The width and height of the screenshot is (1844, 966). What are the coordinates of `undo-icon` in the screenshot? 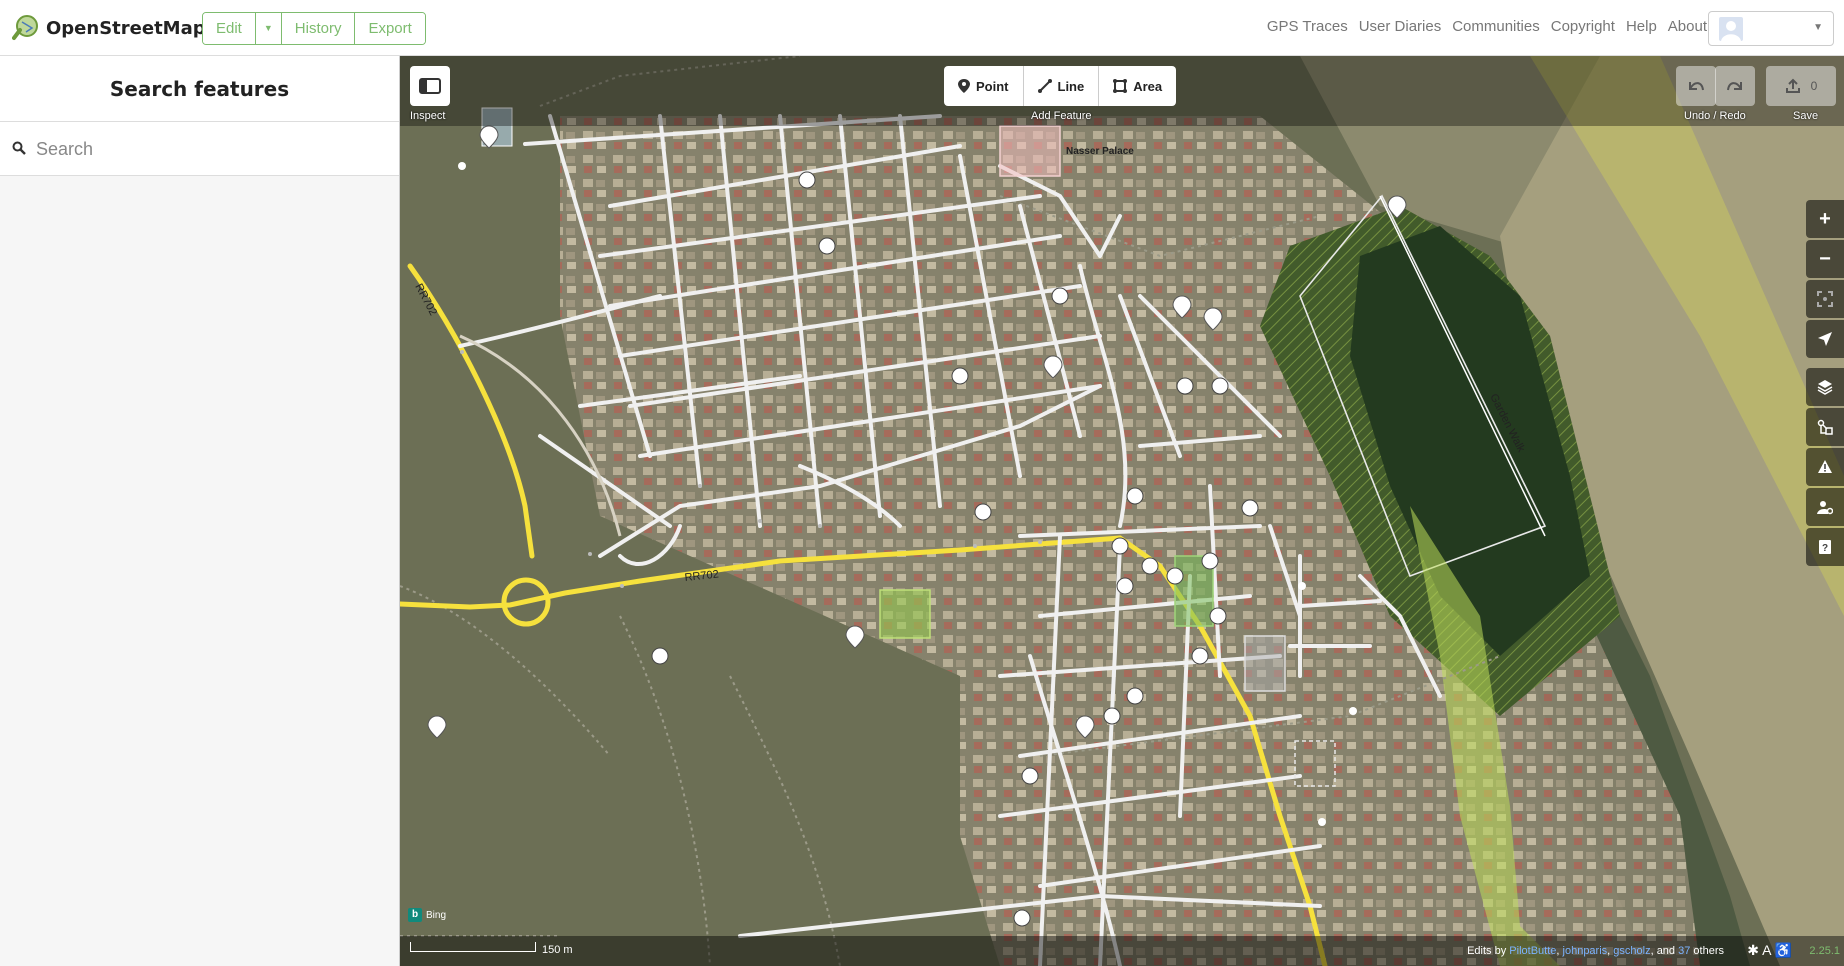 It's located at (1696, 86).